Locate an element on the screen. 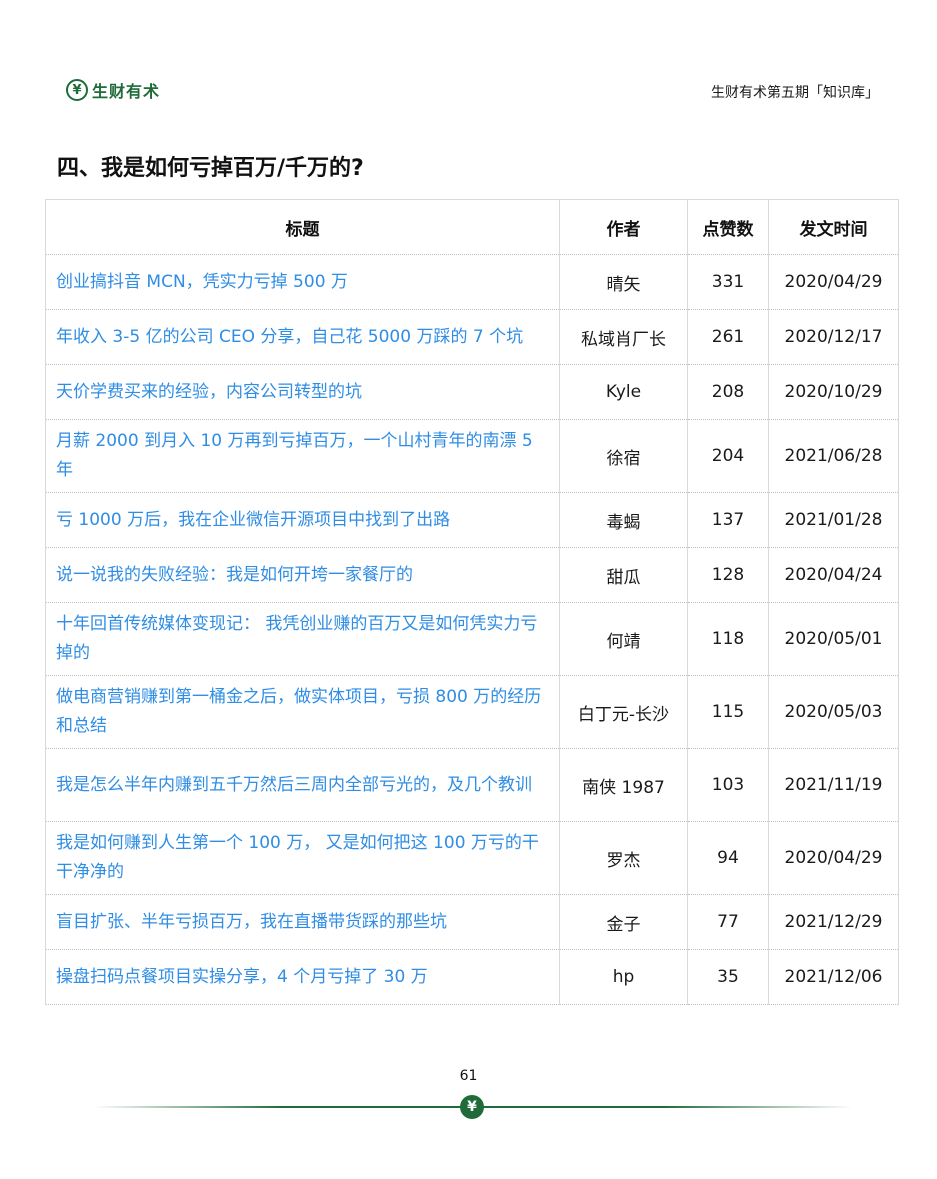 Image resolution: width=937 pixels, height=1179 pixels. article-title-link: 天价学费买来的经验，内容公司转型的坑 is located at coordinates (302, 392).